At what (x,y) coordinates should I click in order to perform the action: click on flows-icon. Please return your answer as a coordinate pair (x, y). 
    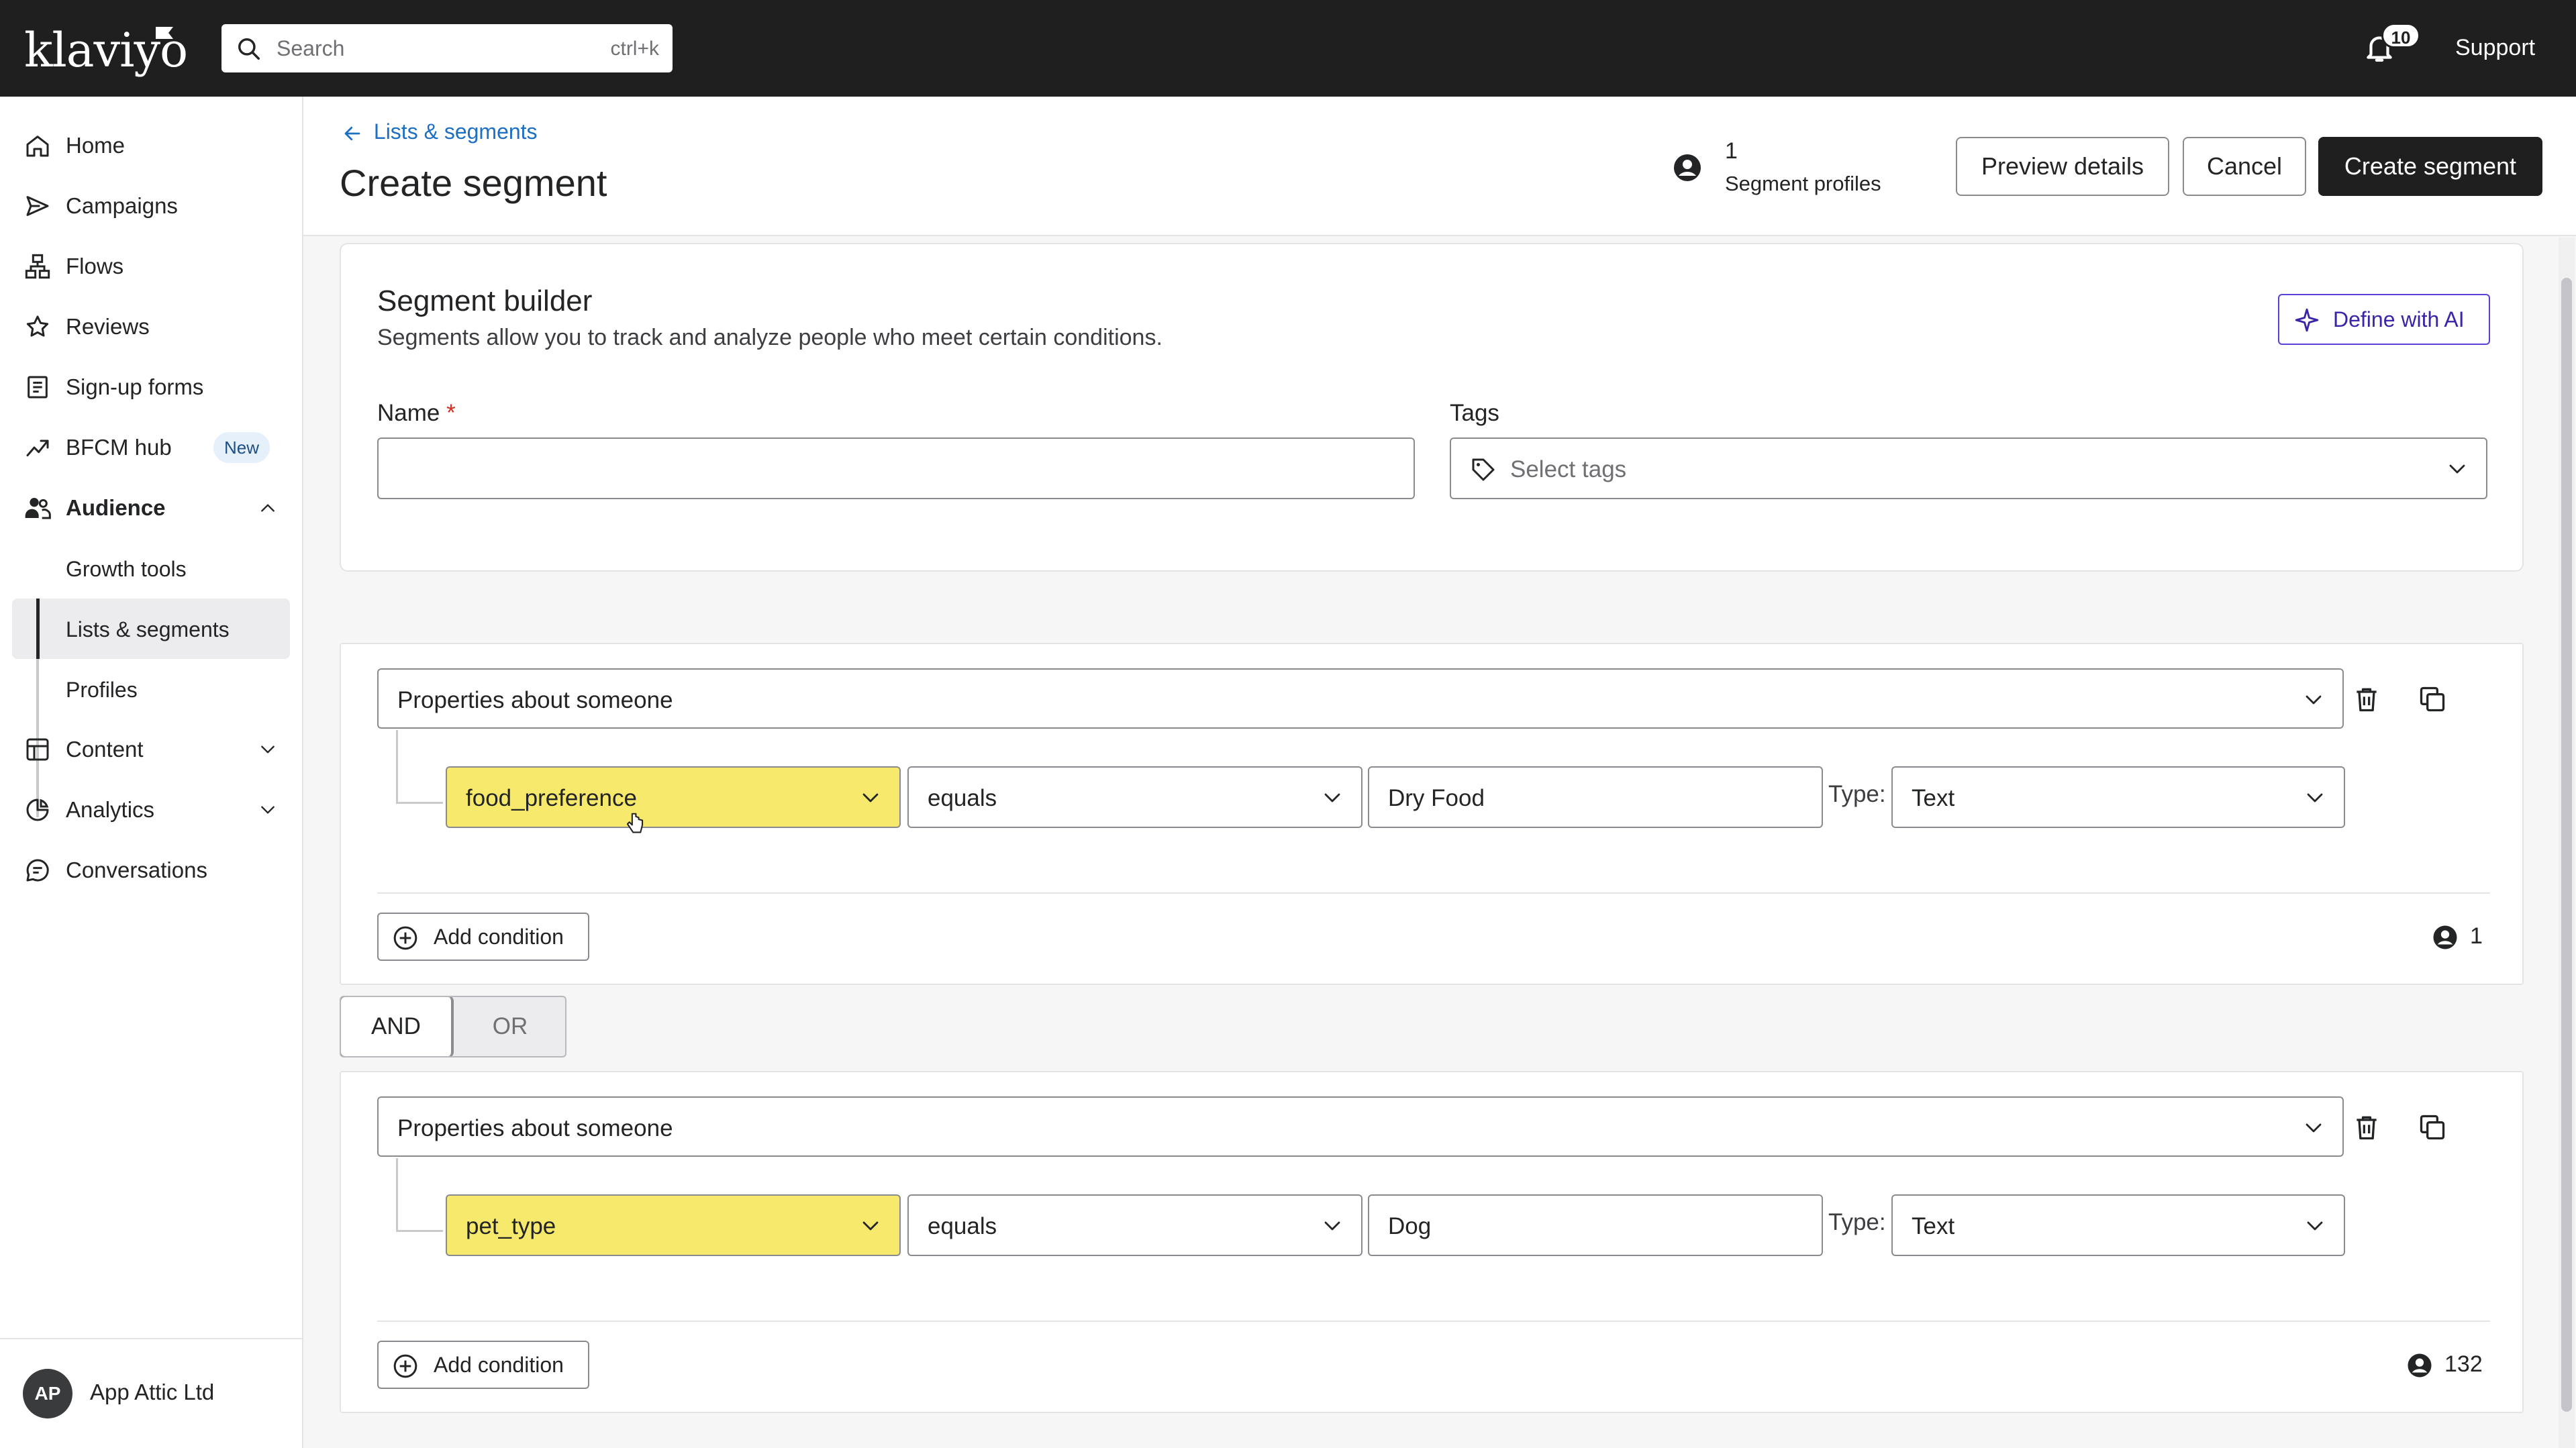
    Looking at the image, I should click on (37, 266).